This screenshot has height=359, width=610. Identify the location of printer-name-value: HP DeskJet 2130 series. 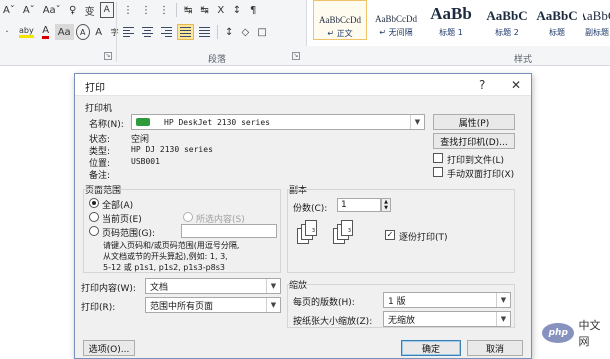
(217, 122).